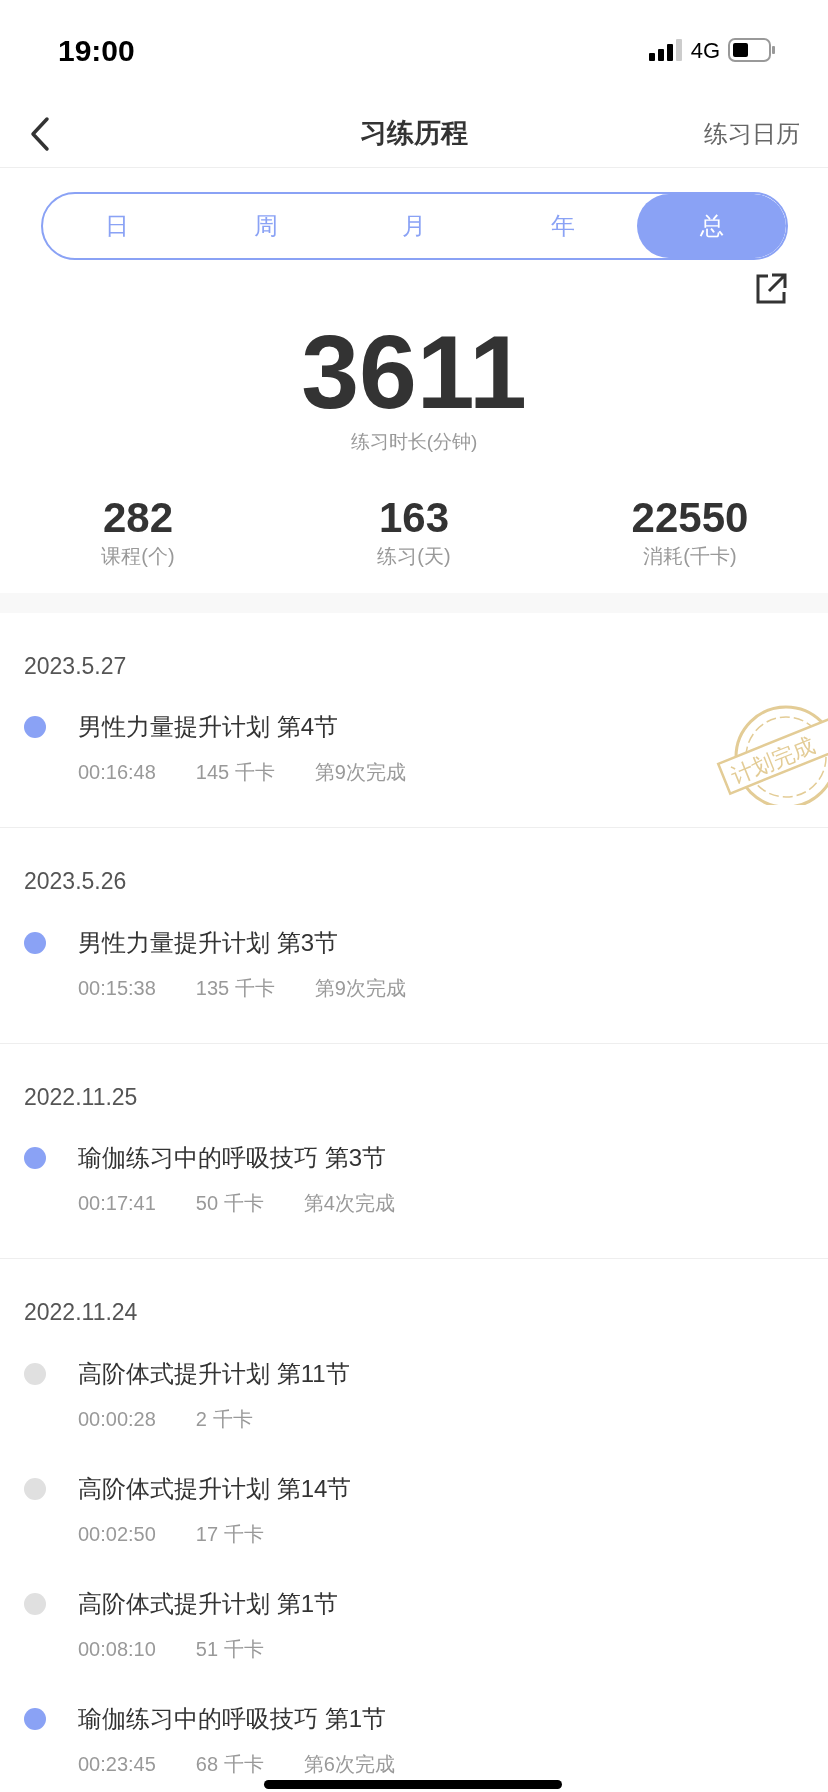 This screenshot has height=1792, width=828. Describe the element at coordinates (711, 226) in the screenshot. I see `period-tab: 总` at that location.